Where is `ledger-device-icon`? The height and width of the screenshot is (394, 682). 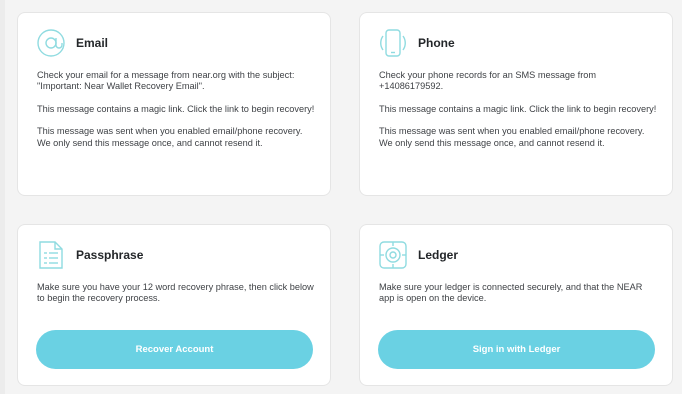 ledger-device-icon is located at coordinates (393, 255).